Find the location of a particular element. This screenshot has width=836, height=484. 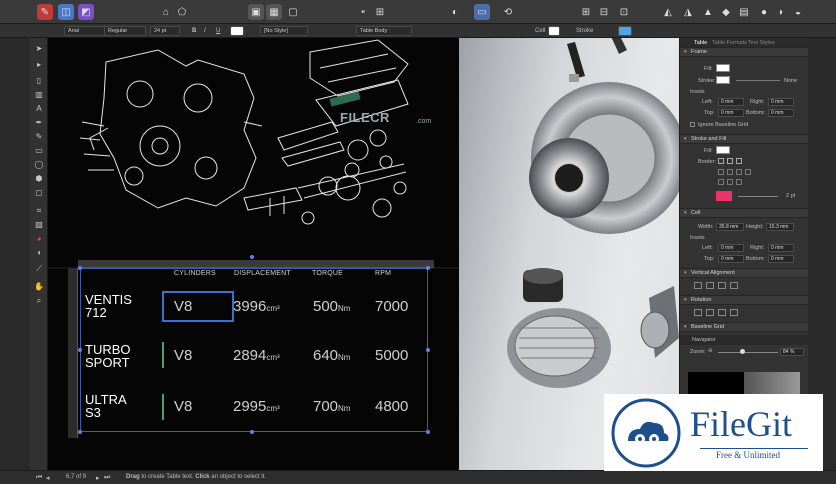

cell-rpm: 7000 is located at coordinates (391, 306).